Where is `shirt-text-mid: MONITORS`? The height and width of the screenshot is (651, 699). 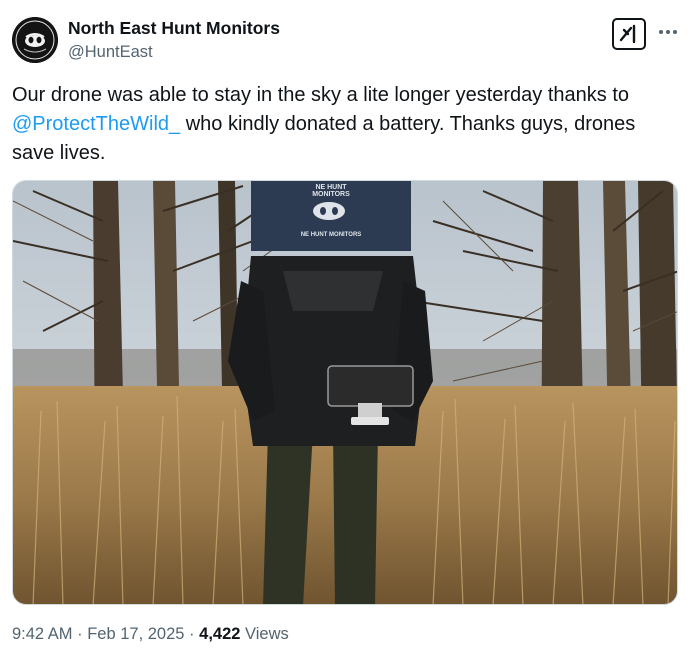
shirt-text-mid: MONITORS is located at coordinates (331, 194).